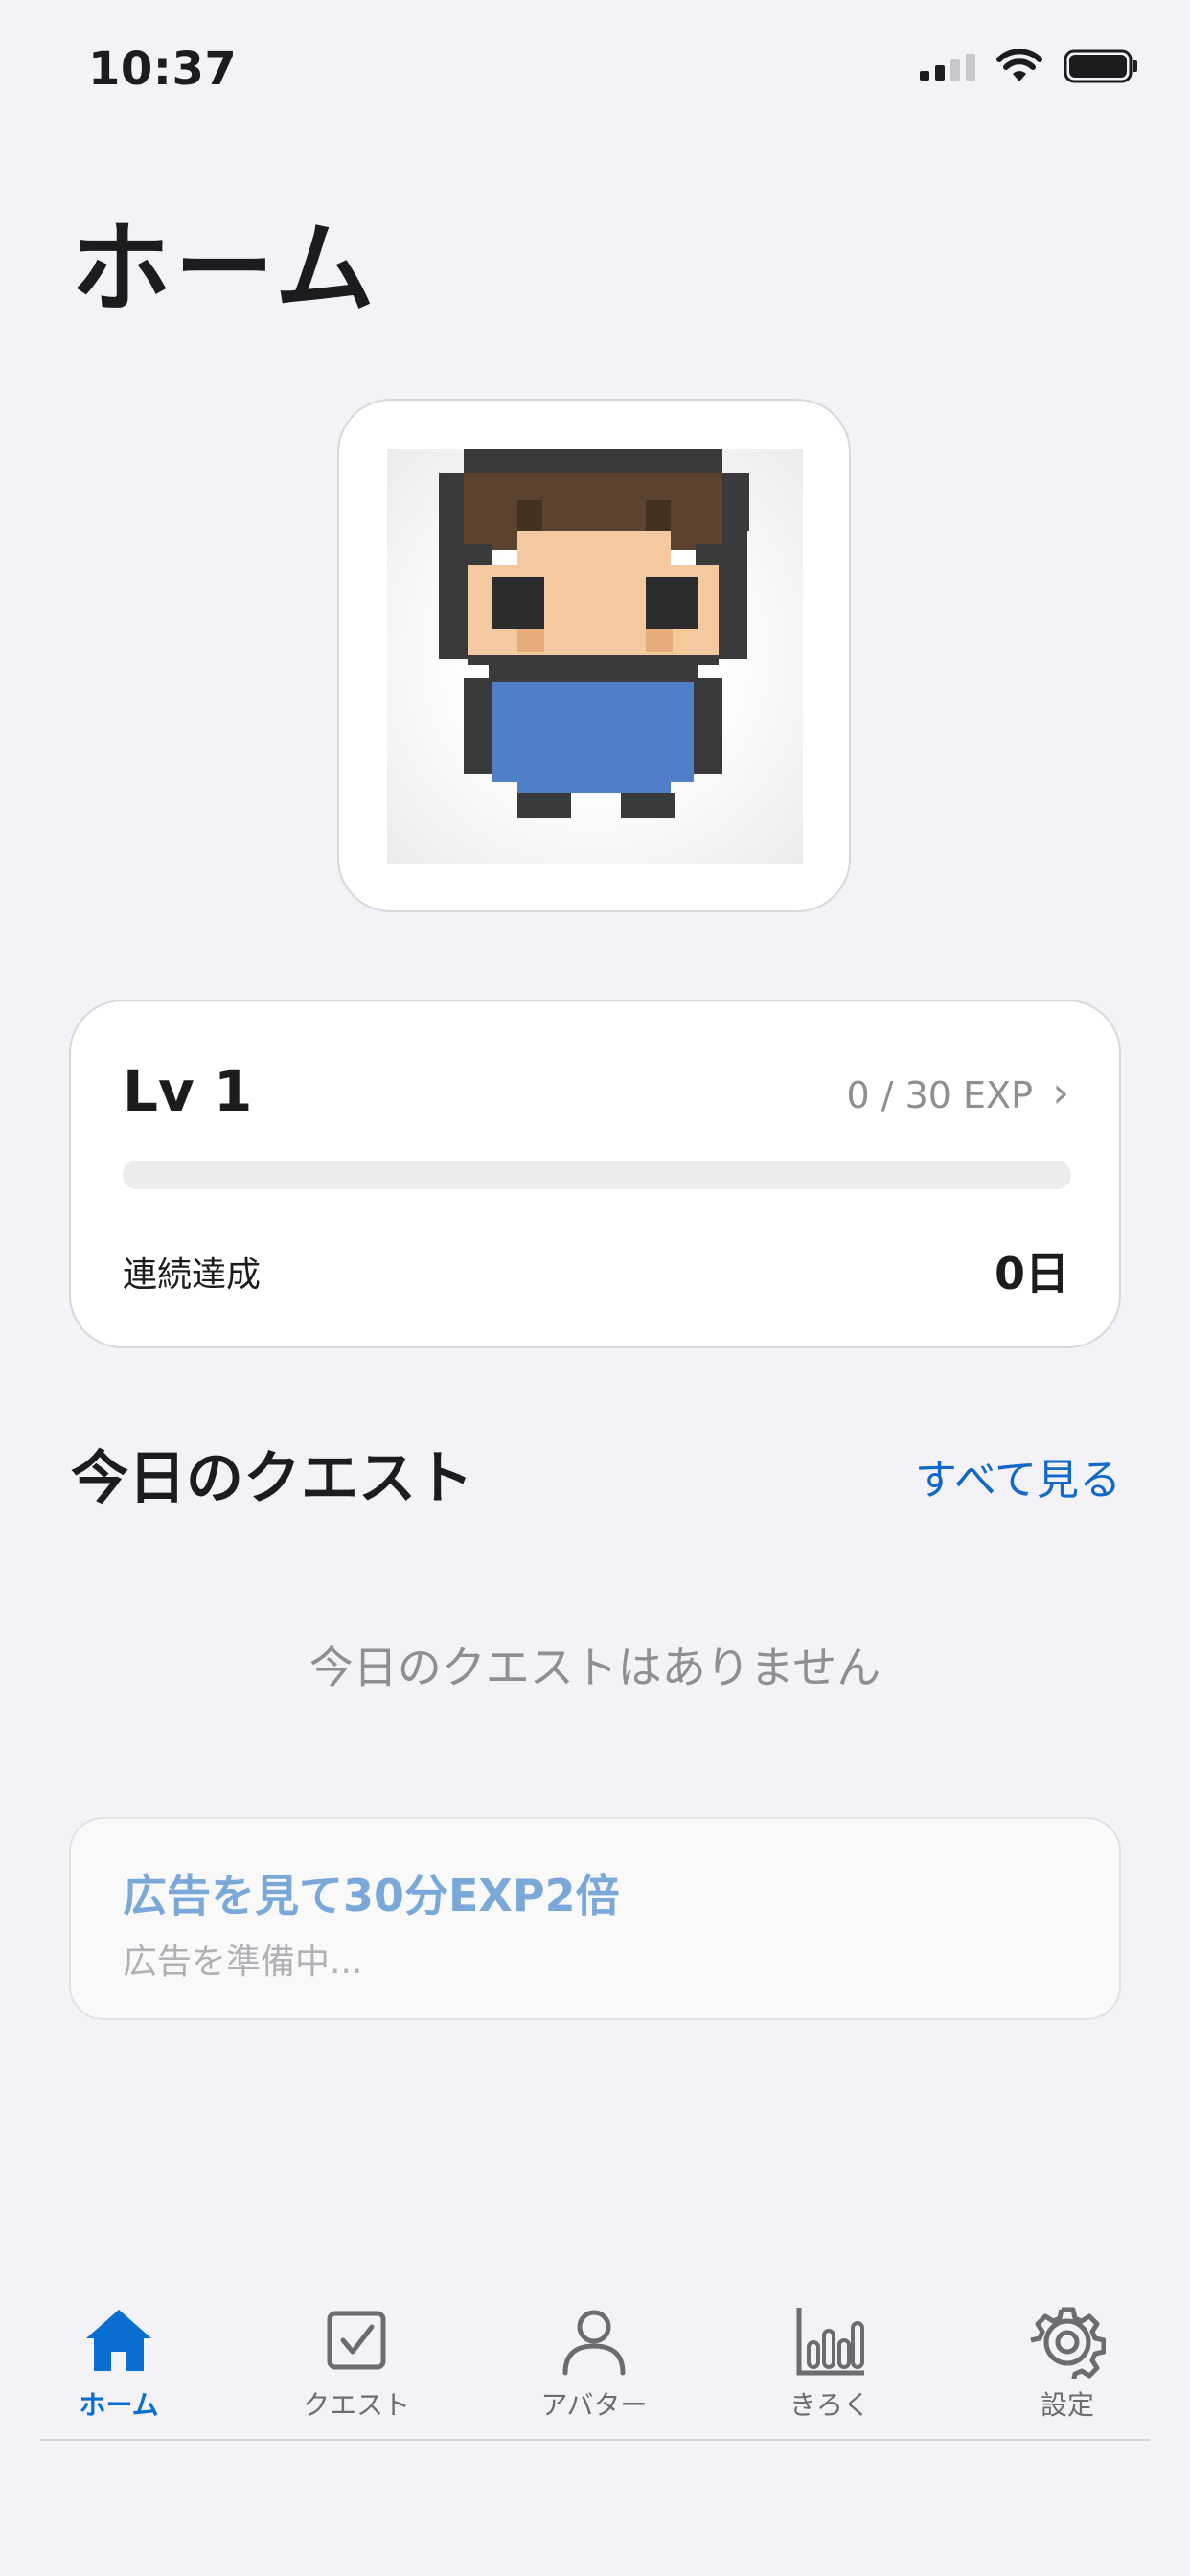 The height and width of the screenshot is (2576, 1190). Describe the element at coordinates (594, 2405) in the screenshot. I see `tab-label: アバター` at that location.